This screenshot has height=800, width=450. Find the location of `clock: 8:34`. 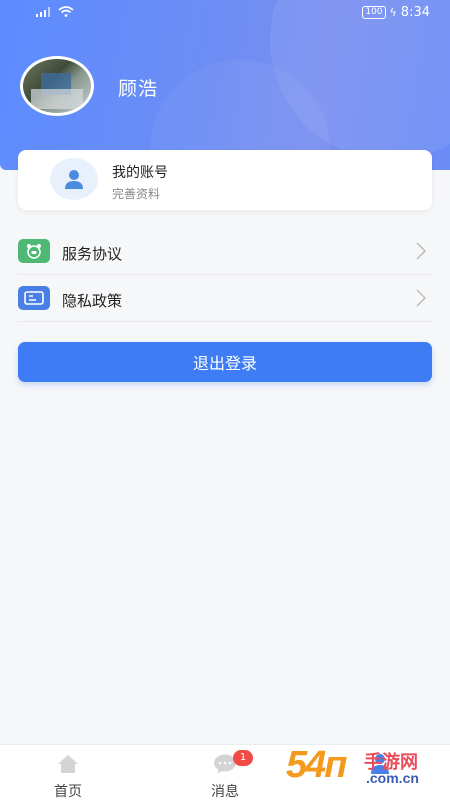

clock: 8:34 is located at coordinates (415, 12).